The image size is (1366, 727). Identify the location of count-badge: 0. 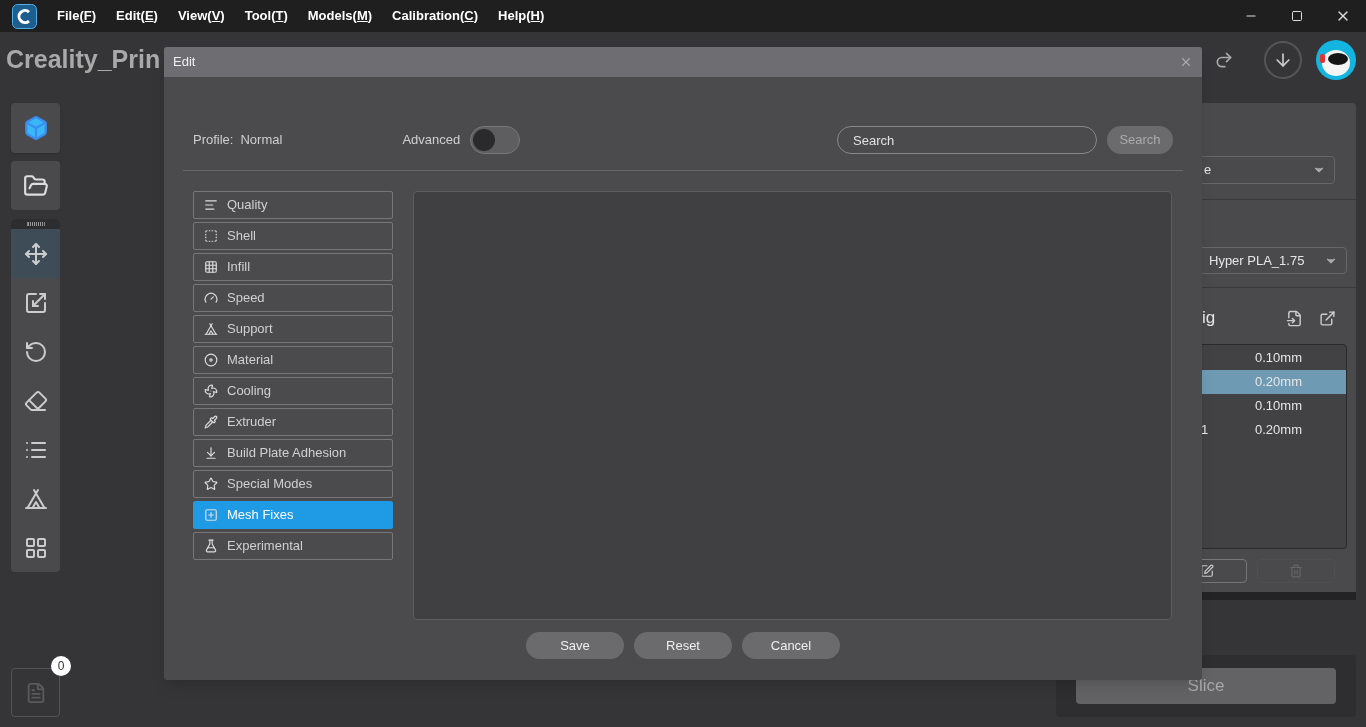
(61, 666).